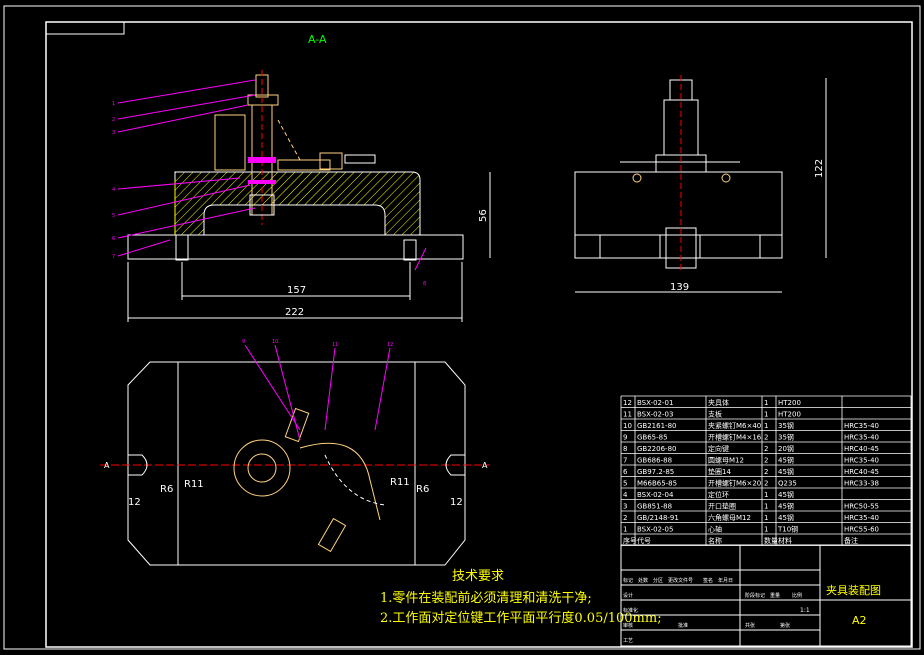 This screenshot has width=924, height=655. I want to click on washer, so click(262, 160).